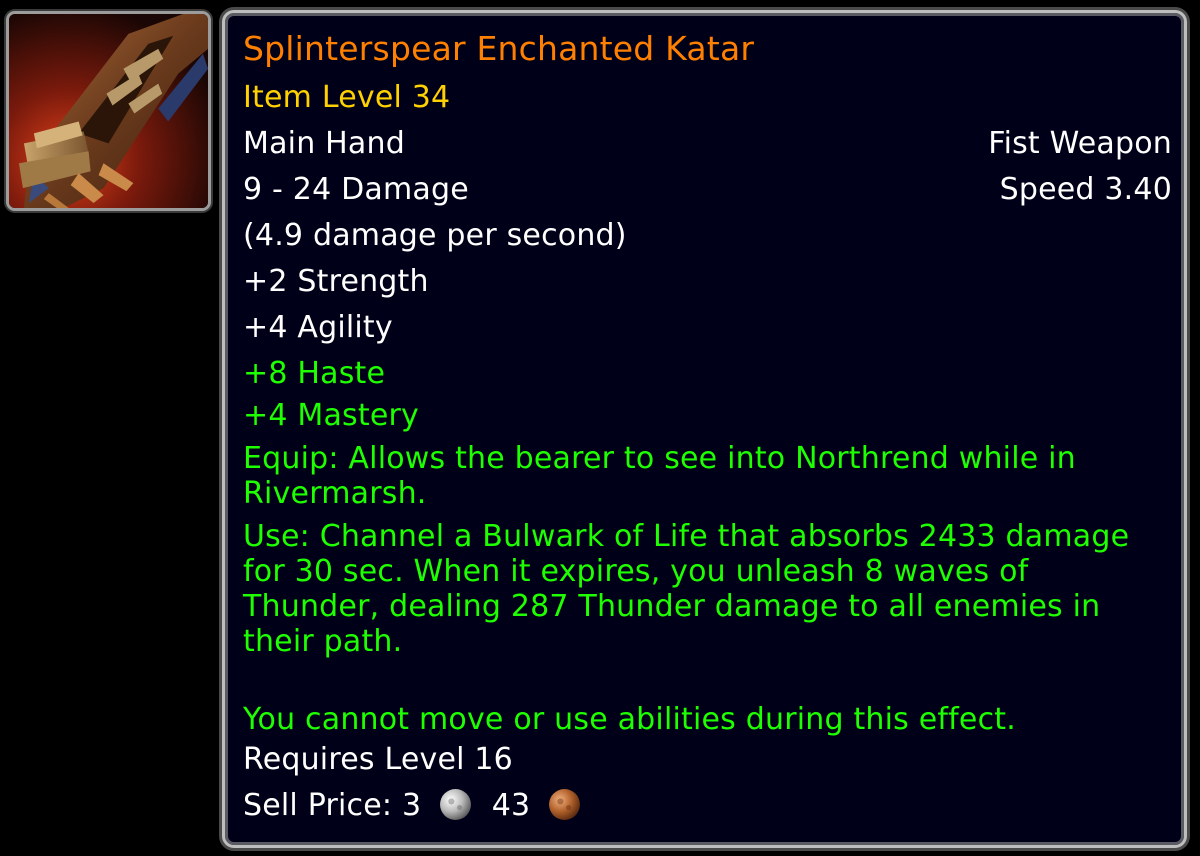 Image resolution: width=1200 pixels, height=856 pixels. I want to click on copper-coin-icon, so click(564, 804).